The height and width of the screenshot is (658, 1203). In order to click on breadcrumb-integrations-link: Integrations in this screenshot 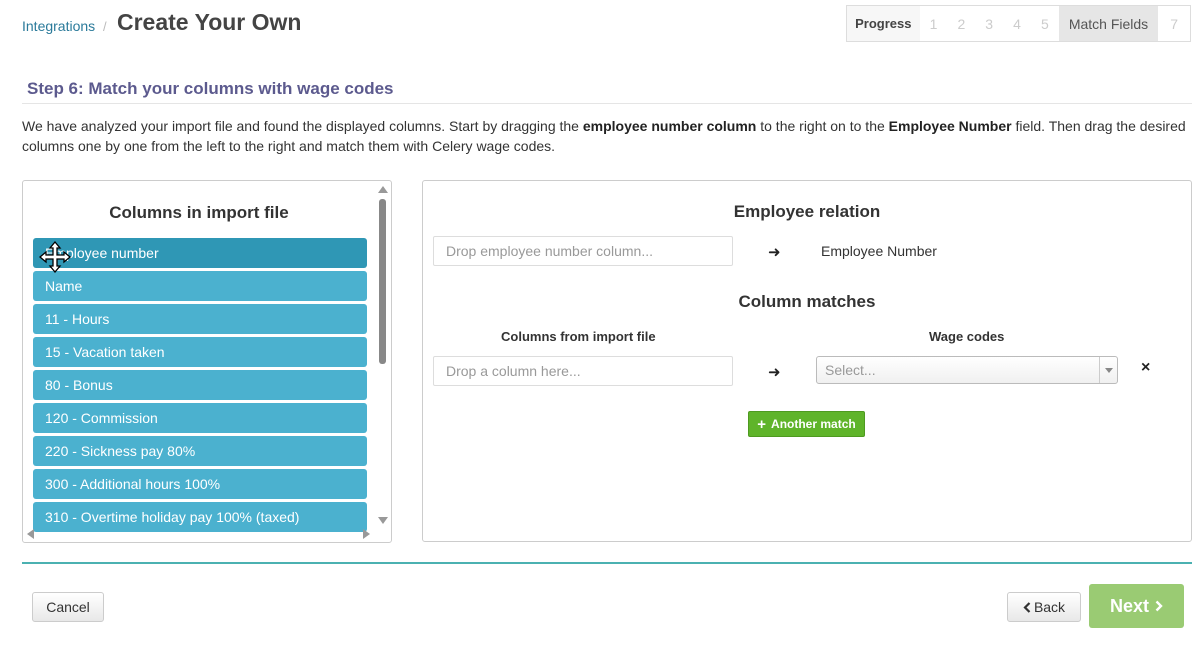, I will do `click(58, 26)`.